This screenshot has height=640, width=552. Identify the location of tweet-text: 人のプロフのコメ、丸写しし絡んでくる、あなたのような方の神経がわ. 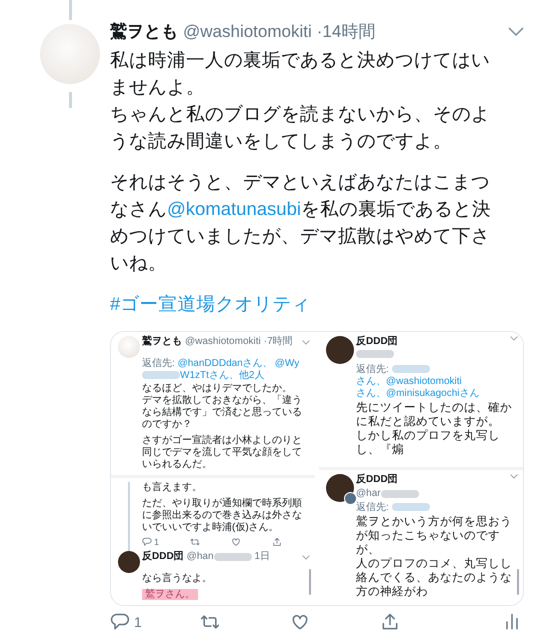
(434, 578).